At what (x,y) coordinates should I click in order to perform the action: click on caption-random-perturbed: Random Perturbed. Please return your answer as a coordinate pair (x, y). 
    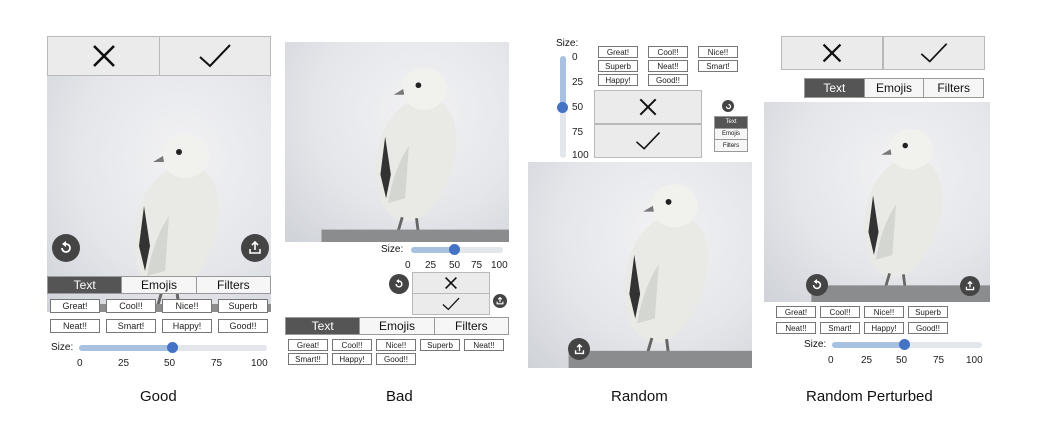
    Looking at the image, I should click on (869, 396).